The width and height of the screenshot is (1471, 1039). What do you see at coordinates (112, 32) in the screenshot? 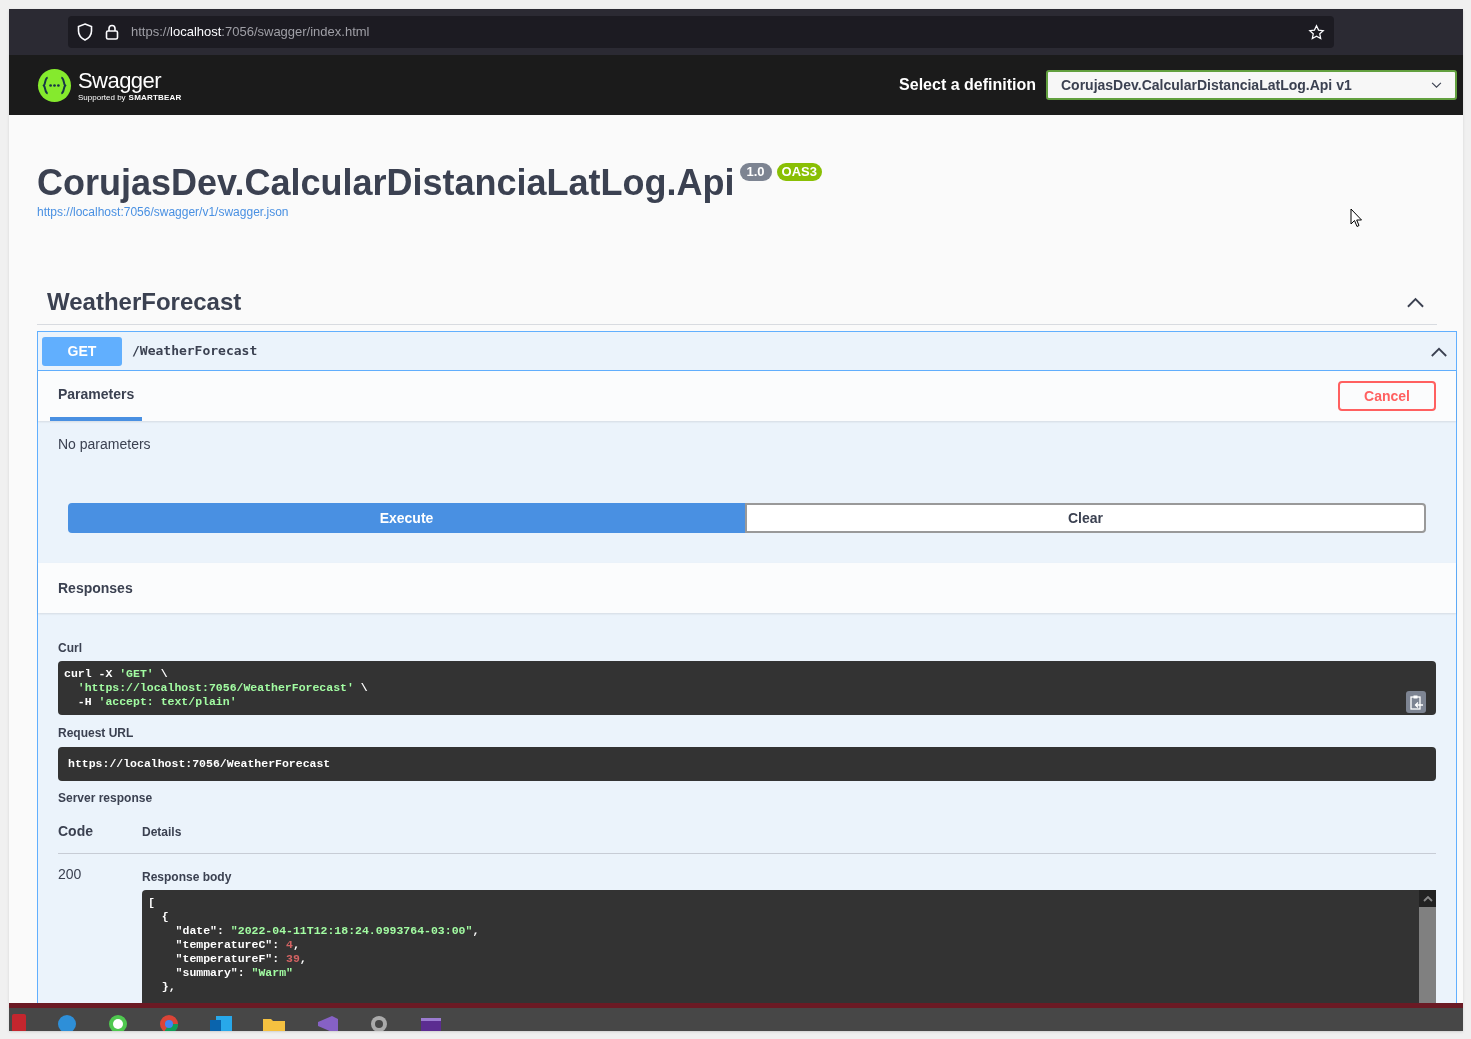
I see `lock-icon` at bounding box center [112, 32].